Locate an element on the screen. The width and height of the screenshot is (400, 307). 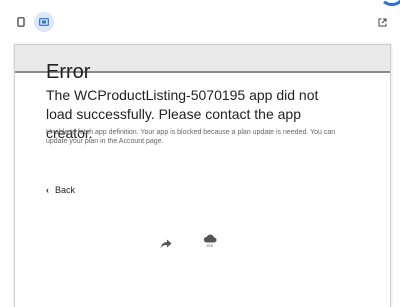
phone-view-button is located at coordinates (21, 22).